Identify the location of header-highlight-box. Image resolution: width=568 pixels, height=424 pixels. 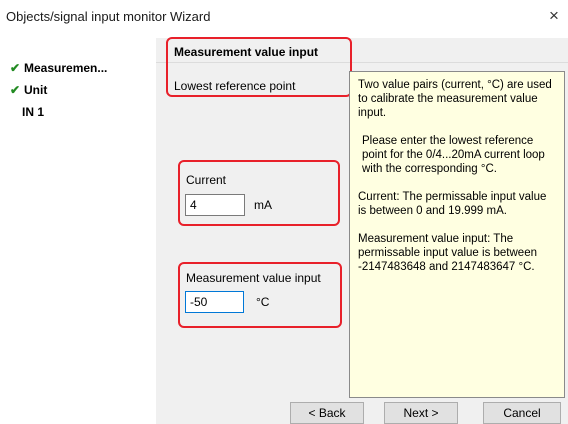
(259, 67).